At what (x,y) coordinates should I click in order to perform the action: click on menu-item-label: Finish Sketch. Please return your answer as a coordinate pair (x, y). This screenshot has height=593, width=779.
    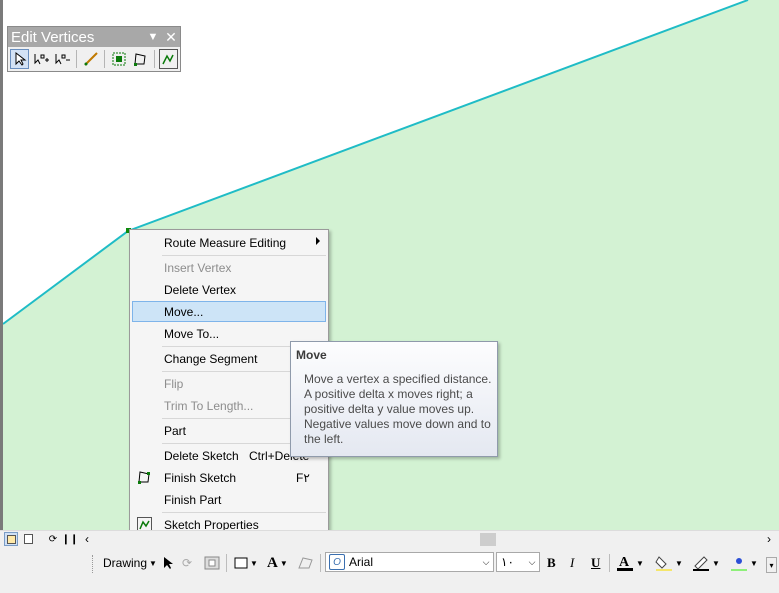
    Looking at the image, I should click on (200, 477).